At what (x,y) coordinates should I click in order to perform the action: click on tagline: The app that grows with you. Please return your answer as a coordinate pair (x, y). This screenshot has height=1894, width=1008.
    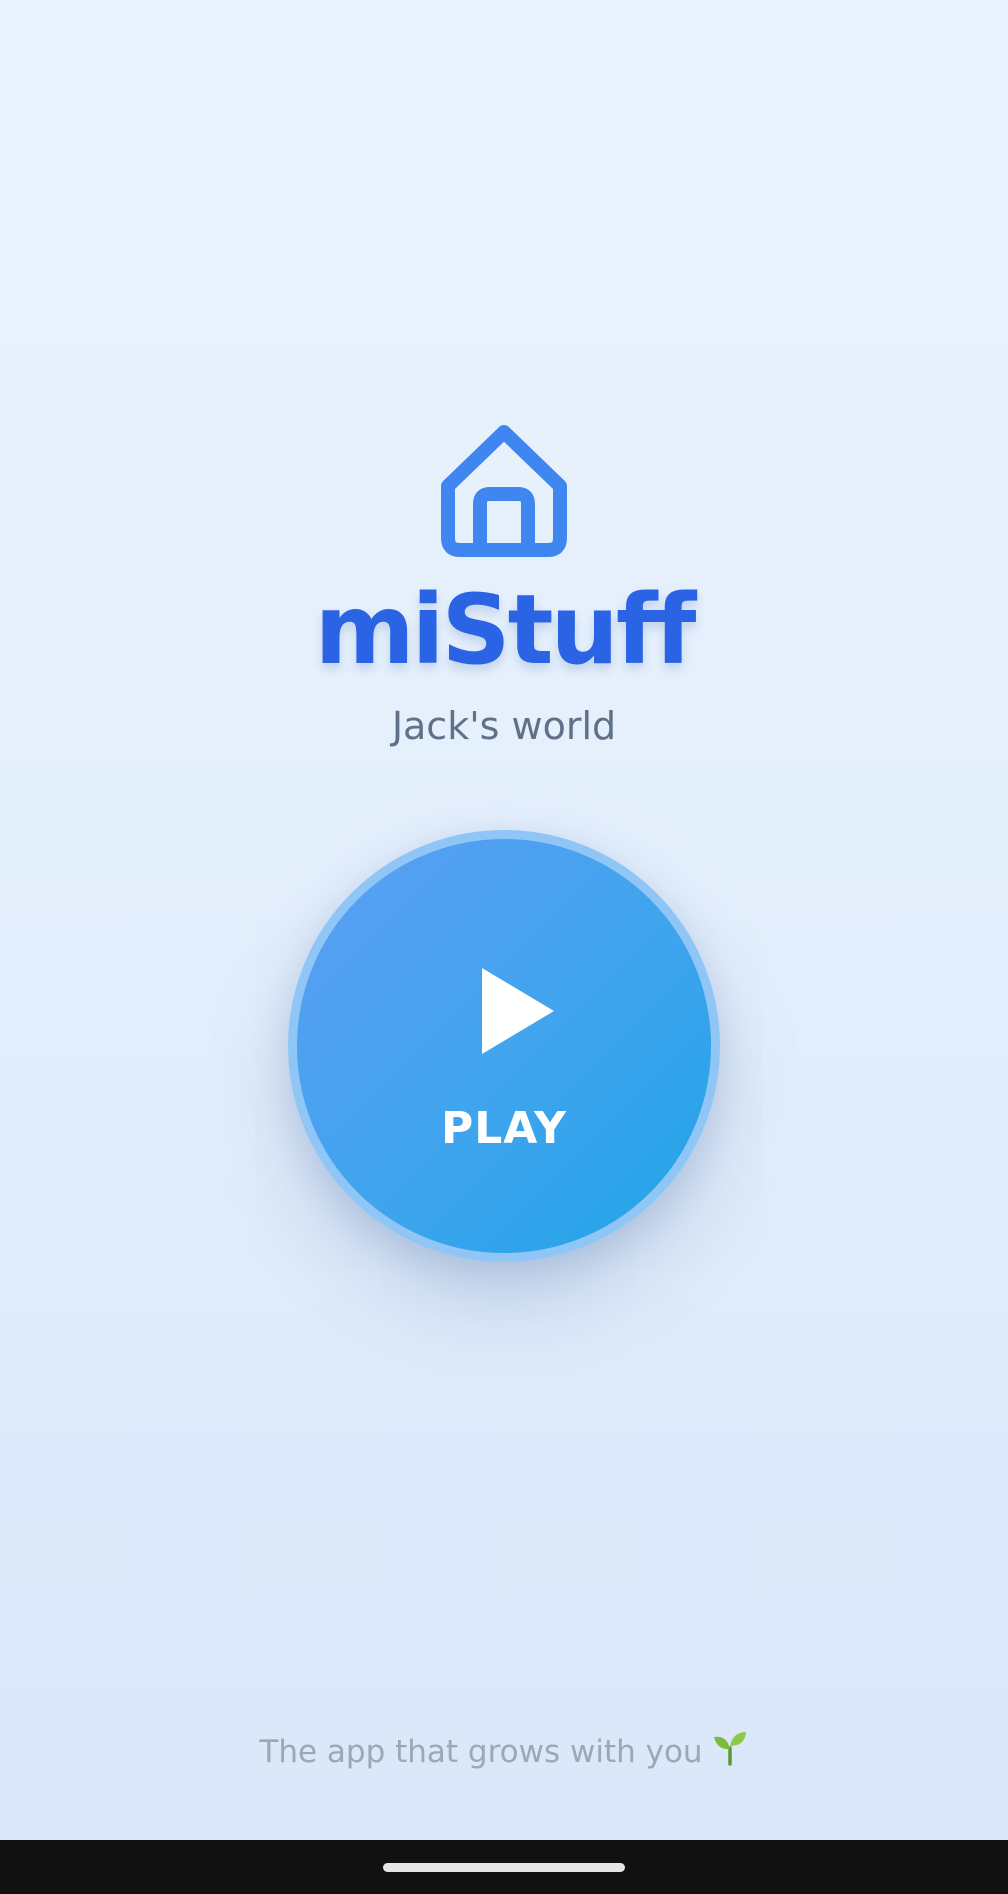
    Looking at the image, I should click on (504, 1752).